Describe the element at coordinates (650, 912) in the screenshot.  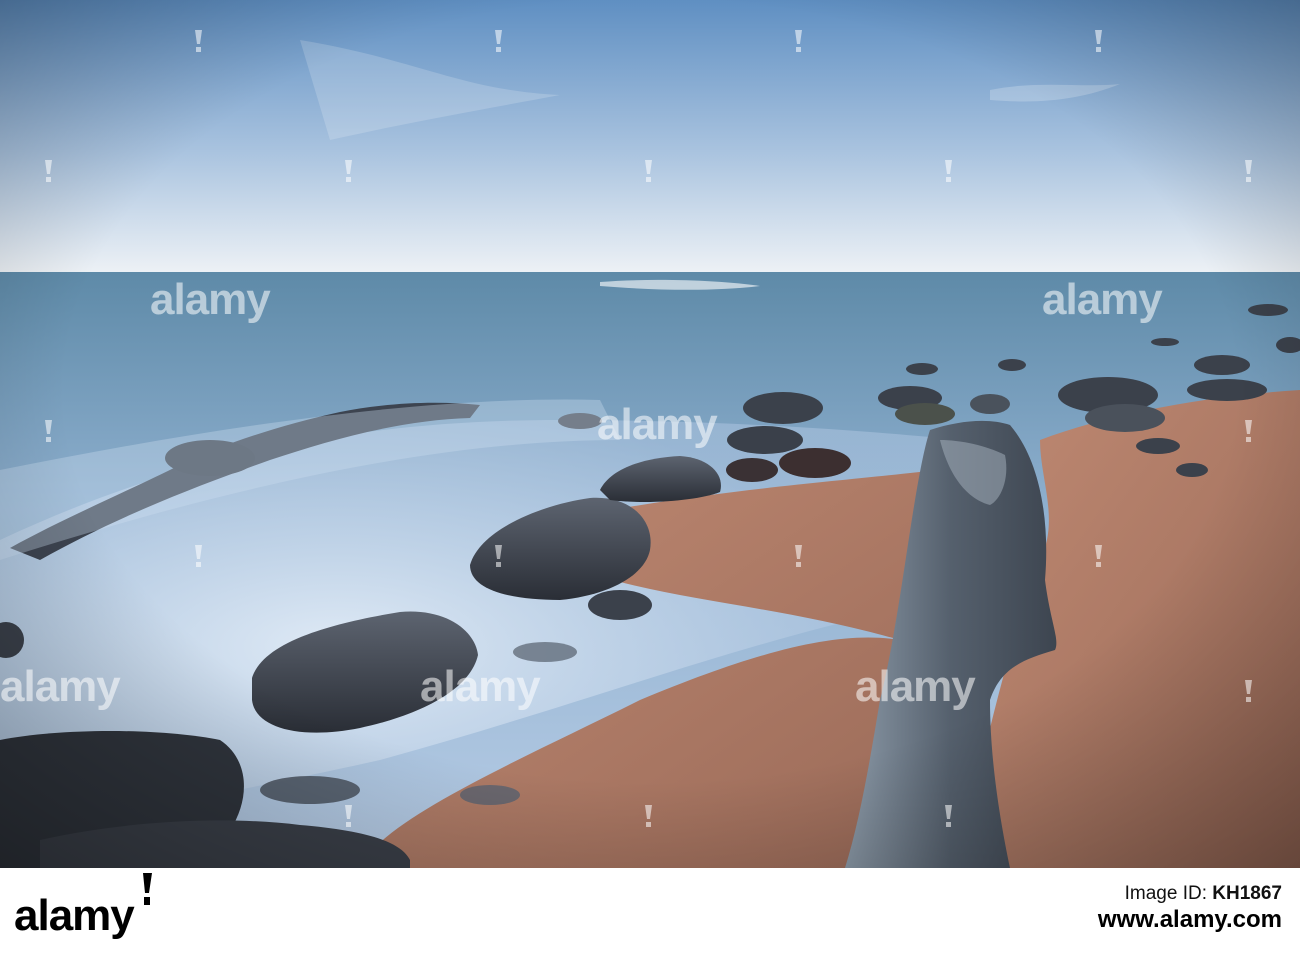
I see `footer-bar: alamy Image ID: KH1867 www.alamy.com` at that location.